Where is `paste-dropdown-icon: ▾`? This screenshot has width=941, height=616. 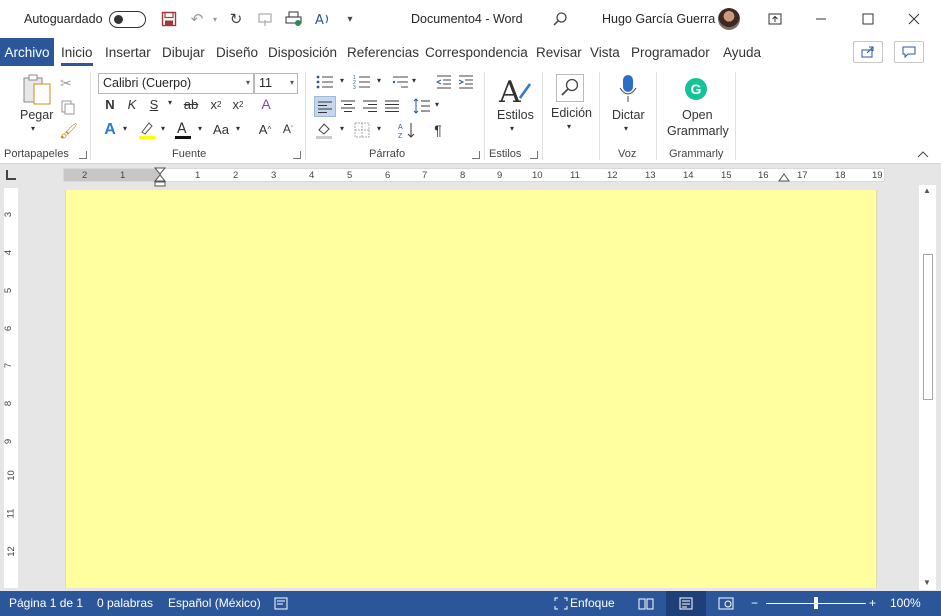
paste-dropdown-icon: ▾ is located at coordinates (33, 128).